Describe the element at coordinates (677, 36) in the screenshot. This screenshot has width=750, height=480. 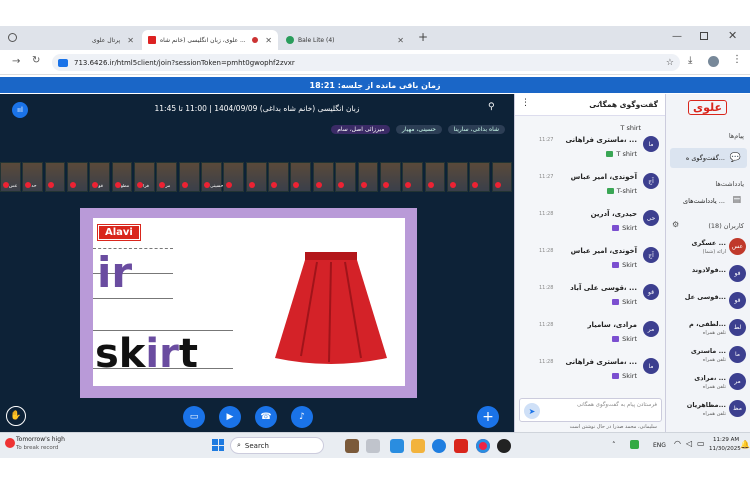
I see `minimize-icon: —` at that location.